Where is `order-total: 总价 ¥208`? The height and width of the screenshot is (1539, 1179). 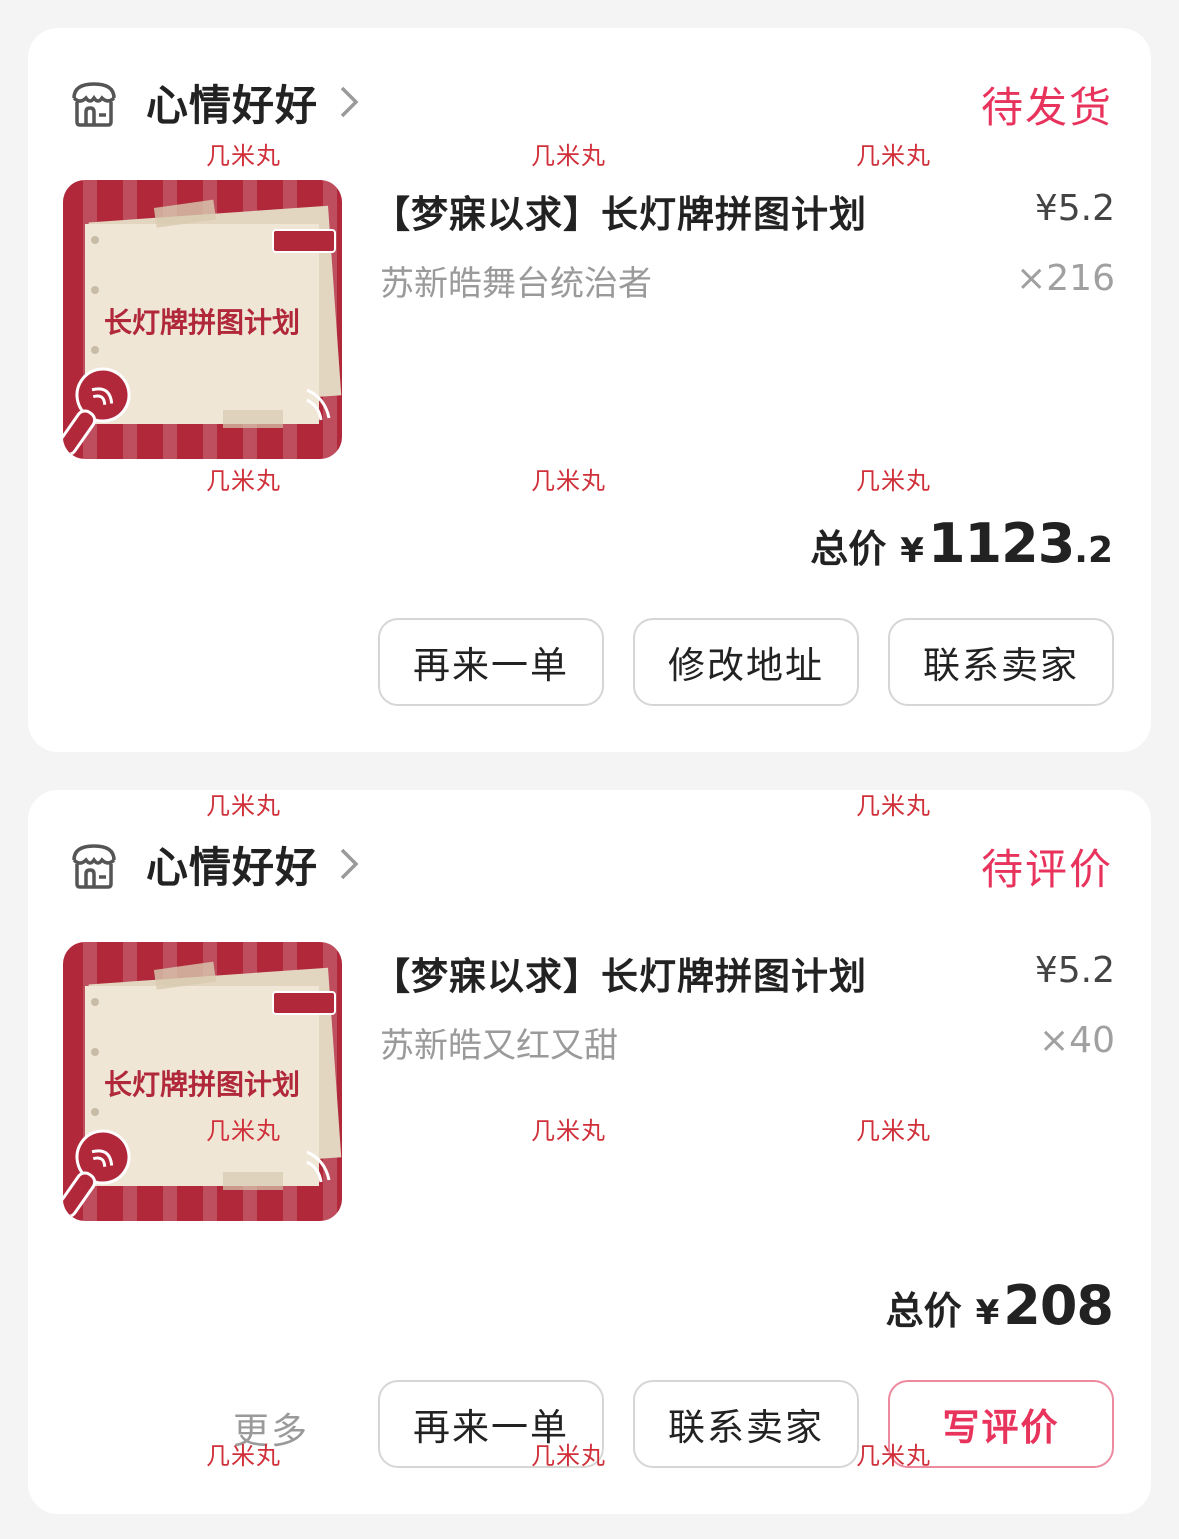 order-total: 总价 ¥208 is located at coordinates (999, 1305).